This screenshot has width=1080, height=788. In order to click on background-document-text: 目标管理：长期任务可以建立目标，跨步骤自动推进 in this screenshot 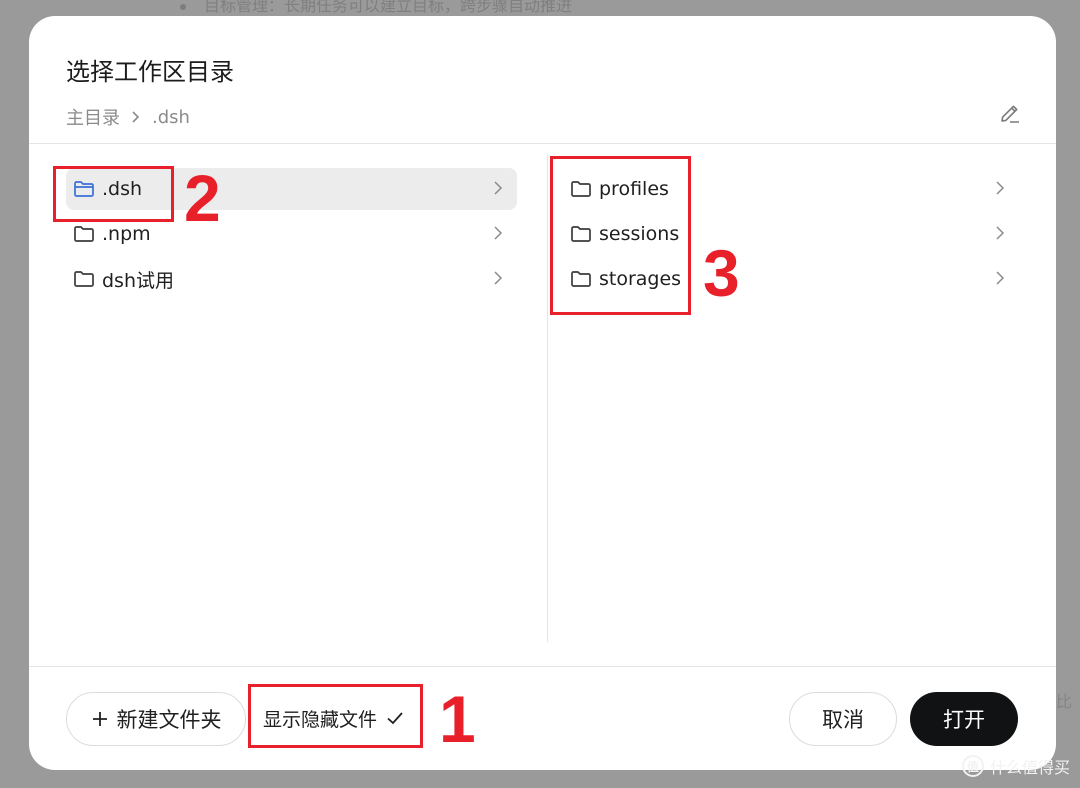, I will do `click(530, 7)`.